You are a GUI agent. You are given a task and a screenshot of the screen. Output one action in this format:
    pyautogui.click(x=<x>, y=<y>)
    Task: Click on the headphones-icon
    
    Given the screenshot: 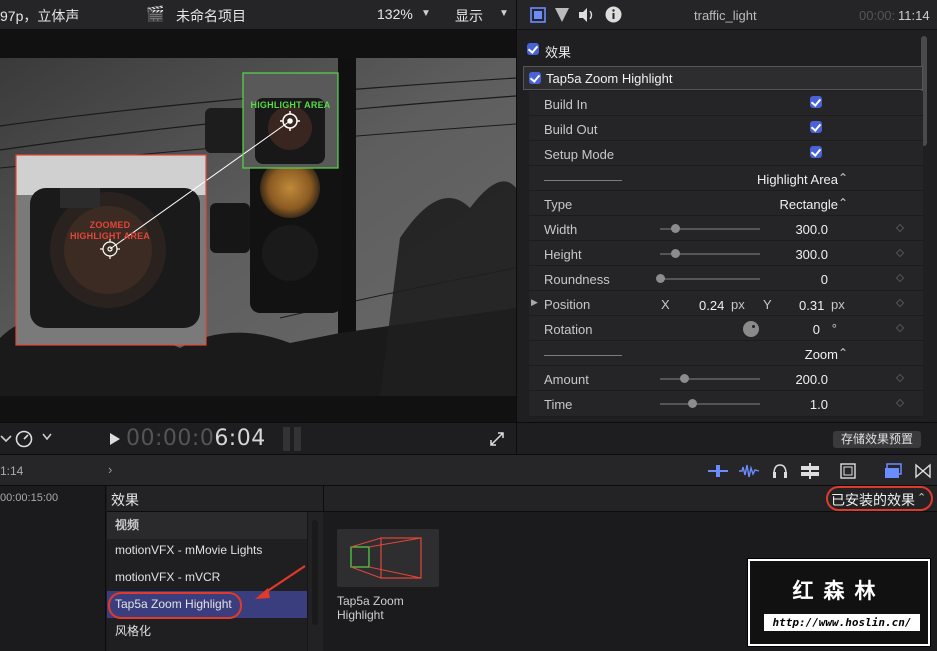 What is the action you would take?
    pyautogui.click(x=780, y=471)
    